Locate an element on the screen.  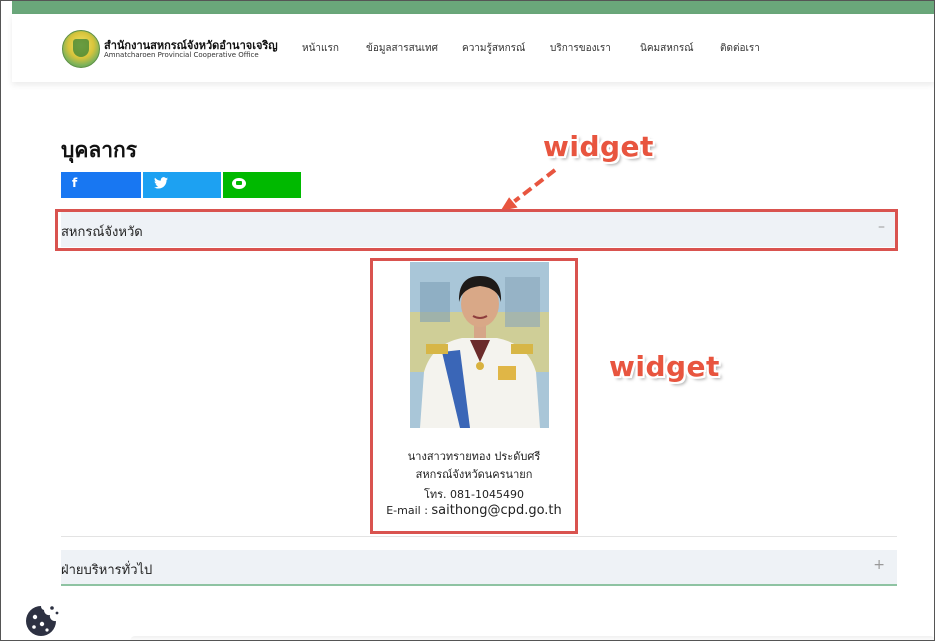
person-name: นางสาวทรายทอง ประดับศรี is located at coordinates (474, 456).